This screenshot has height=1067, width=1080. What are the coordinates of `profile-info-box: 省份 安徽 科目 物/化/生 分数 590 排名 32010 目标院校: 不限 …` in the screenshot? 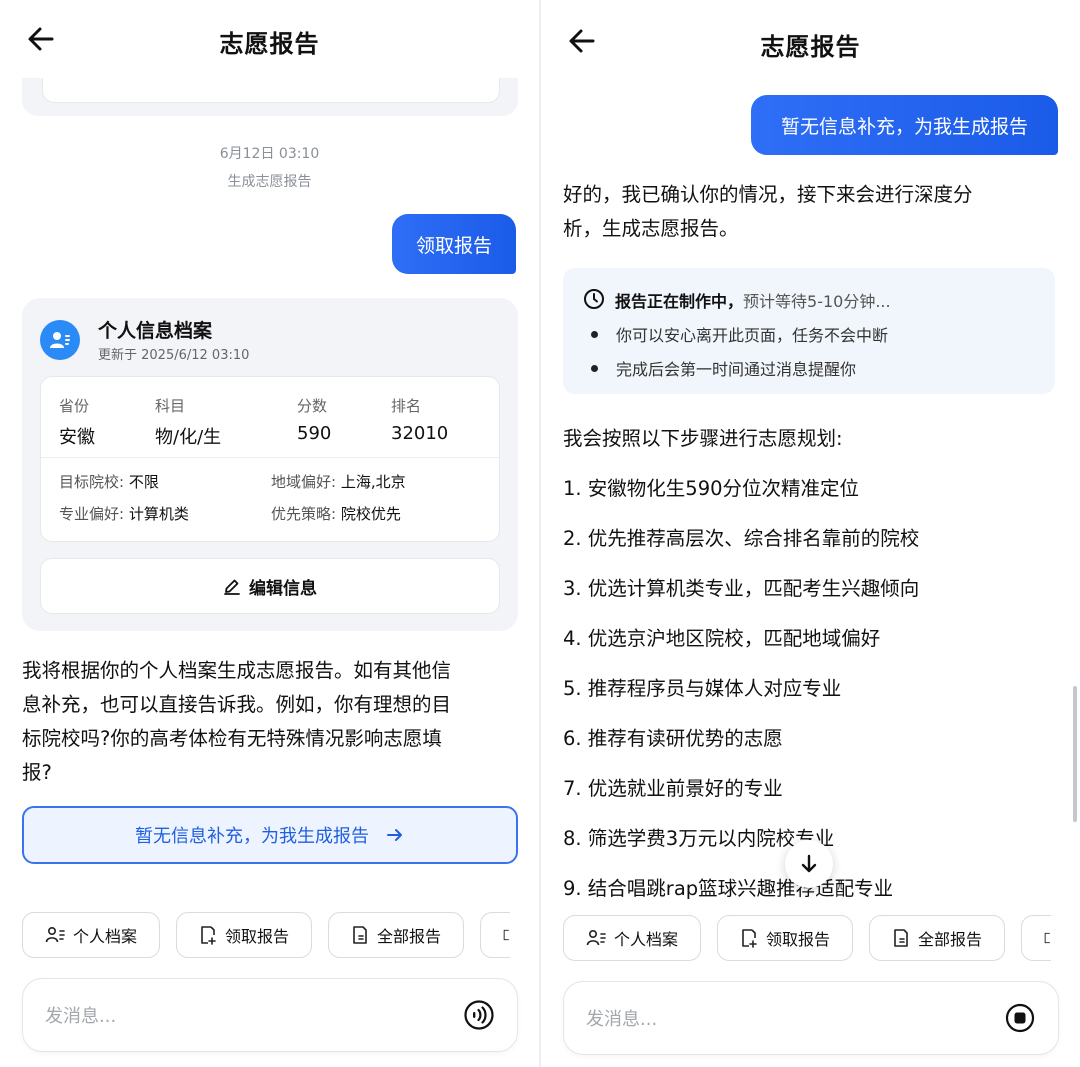 It's located at (270, 459).